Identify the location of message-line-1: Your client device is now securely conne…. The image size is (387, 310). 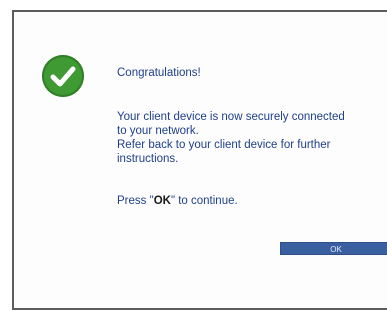
(231, 117).